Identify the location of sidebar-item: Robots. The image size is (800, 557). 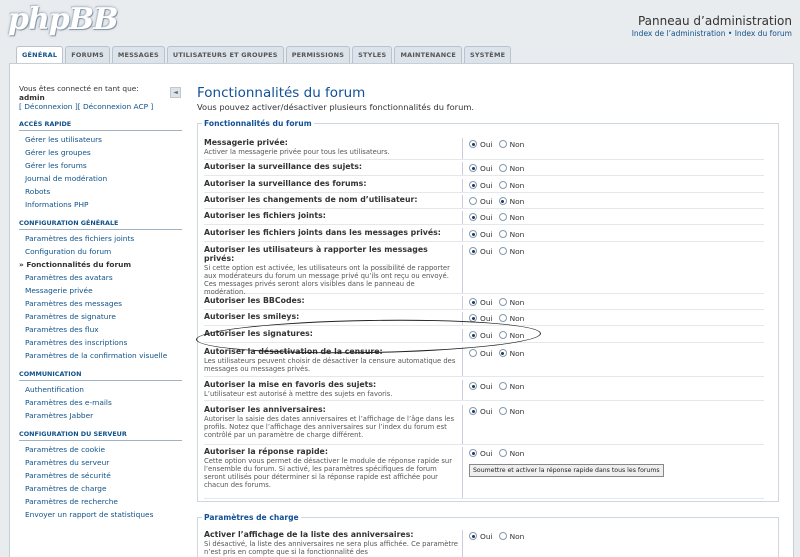
(100, 191).